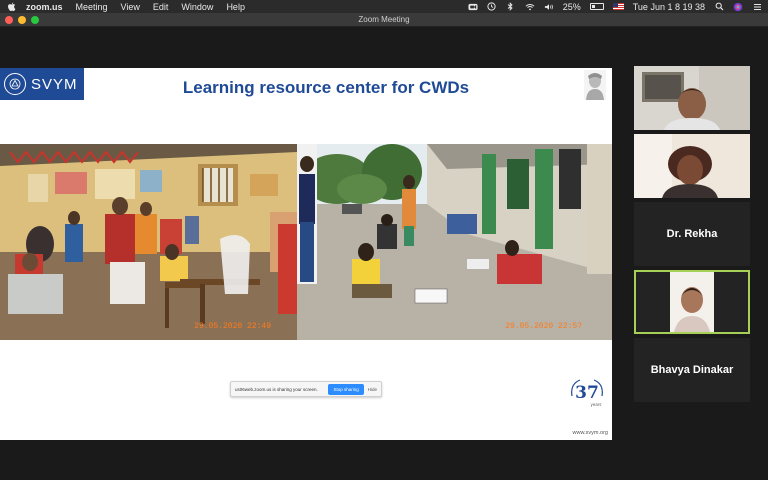 The height and width of the screenshot is (480, 768). What do you see at coordinates (738, 6) in the screenshot?
I see `siri-icon` at bounding box center [738, 6].